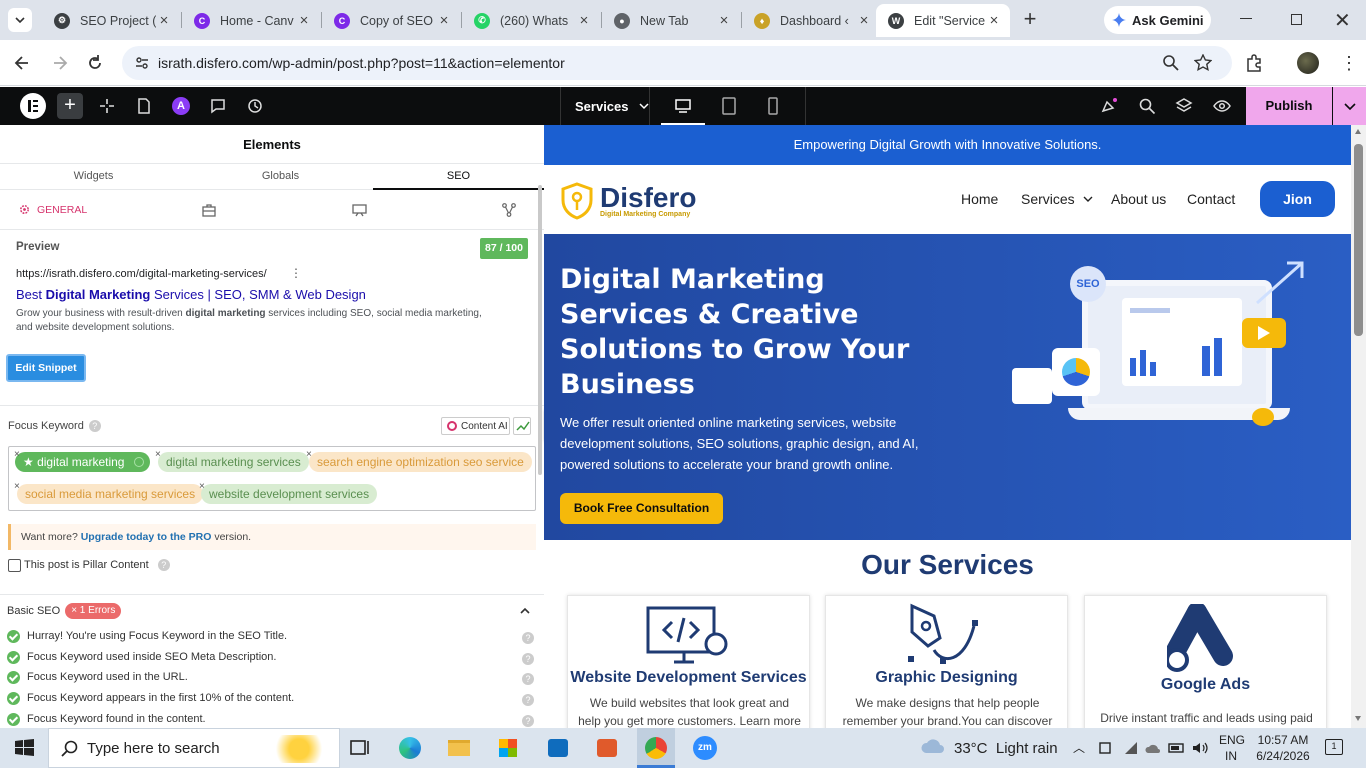 The image size is (1366, 768). What do you see at coordinates (95, 63) in the screenshot?
I see `reload-icon` at bounding box center [95, 63].